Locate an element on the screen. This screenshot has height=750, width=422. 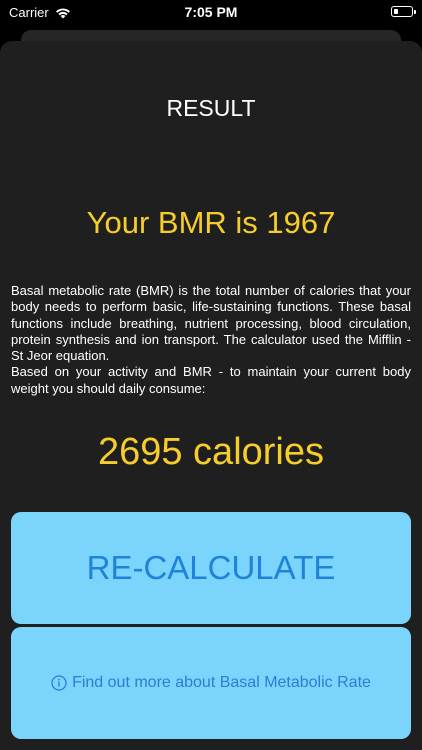
learn-more-bmr-label: Find out more about Basal Metabolic Rate is located at coordinates (221, 682).